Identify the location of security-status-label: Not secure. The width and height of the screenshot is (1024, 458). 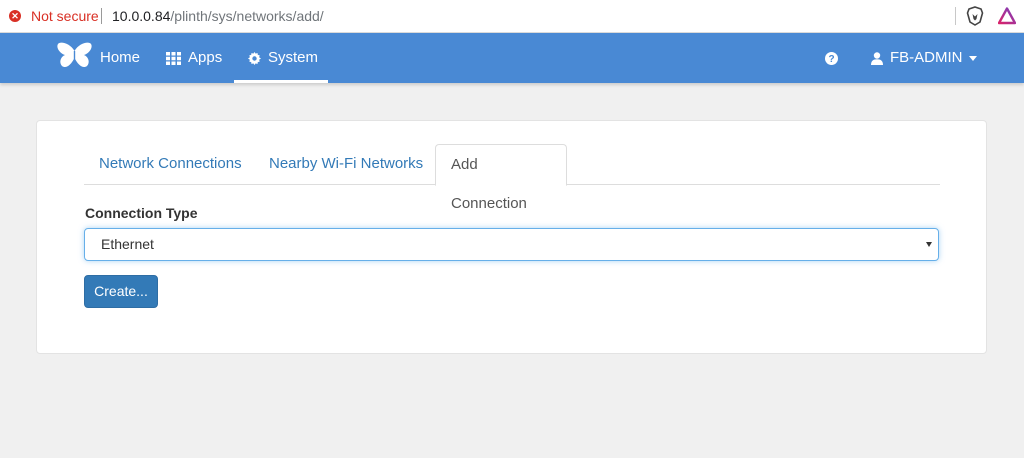
(65, 16).